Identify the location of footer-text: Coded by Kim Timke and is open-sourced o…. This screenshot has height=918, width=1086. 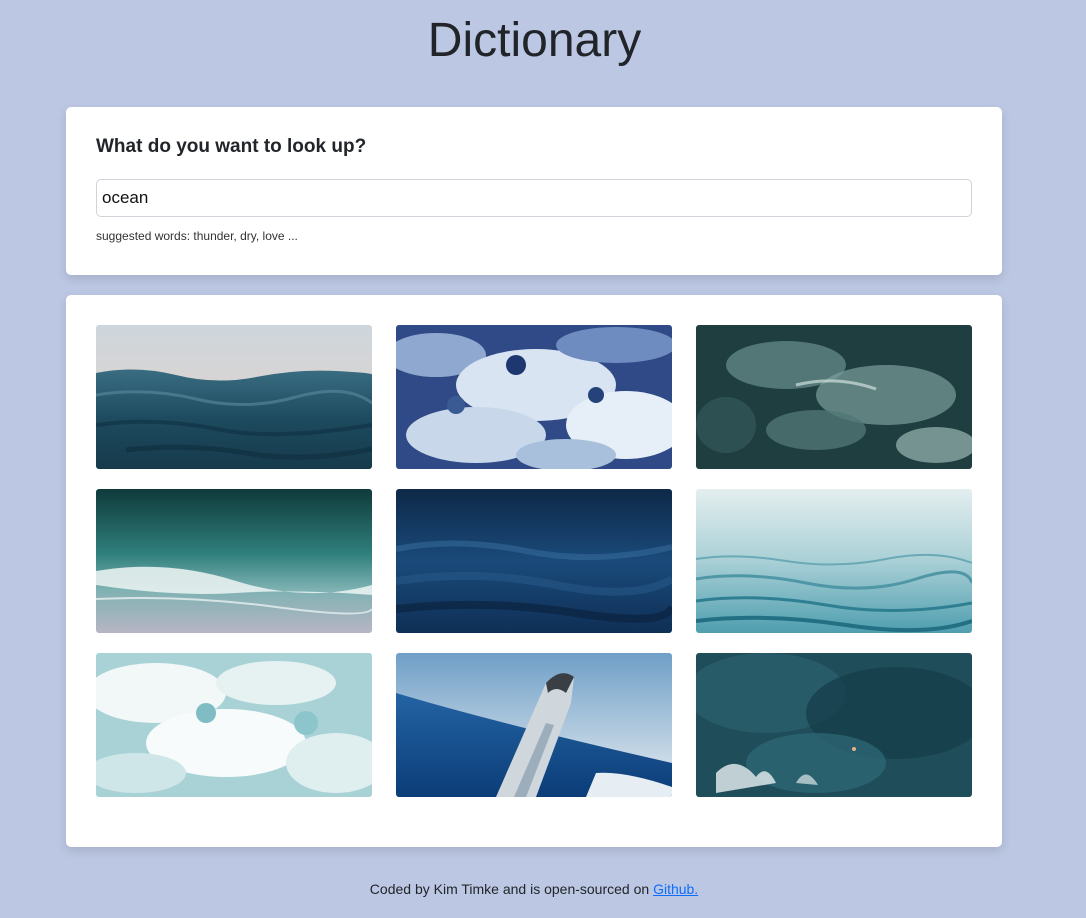
(511, 889).